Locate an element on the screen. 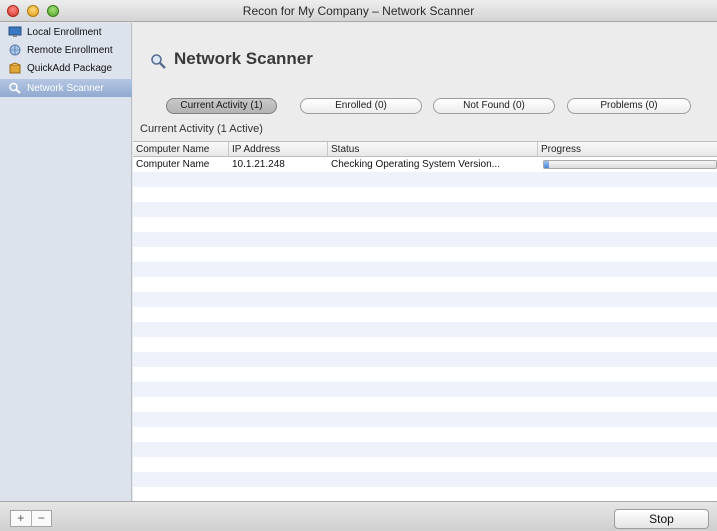 This screenshot has width=717, height=531. tab-enrolled: Enrolled (0) is located at coordinates (361, 106).